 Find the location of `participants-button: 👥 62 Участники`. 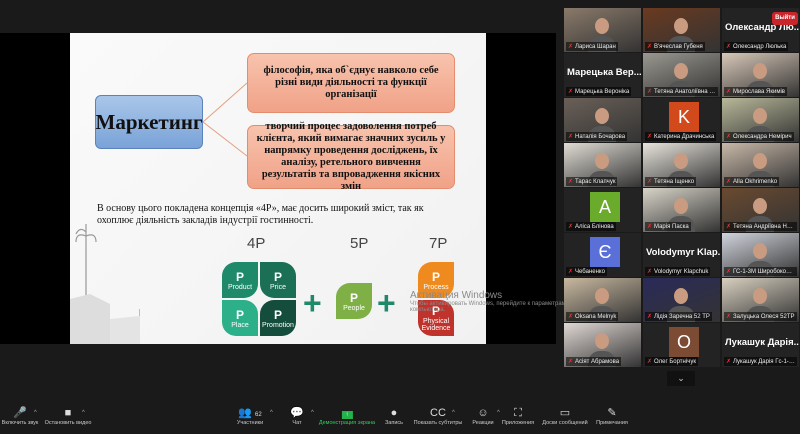

participants-button: 👥 62 Участники is located at coordinates (250, 416).